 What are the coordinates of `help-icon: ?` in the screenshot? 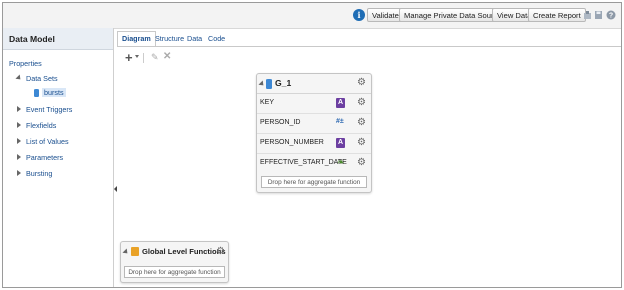 It's located at (611, 15).